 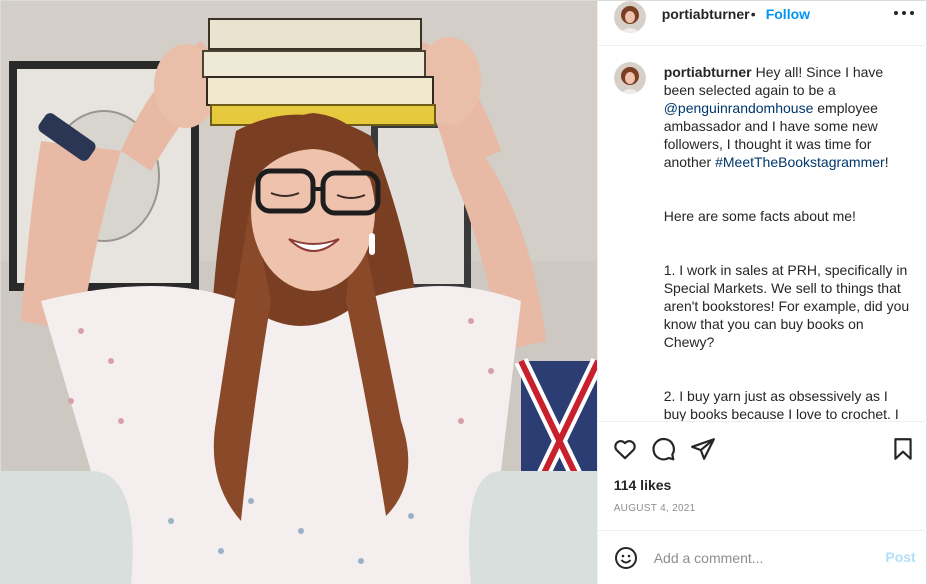 I want to click on post-date: AUGUST 4, 2021, so click(x=654, y=508).